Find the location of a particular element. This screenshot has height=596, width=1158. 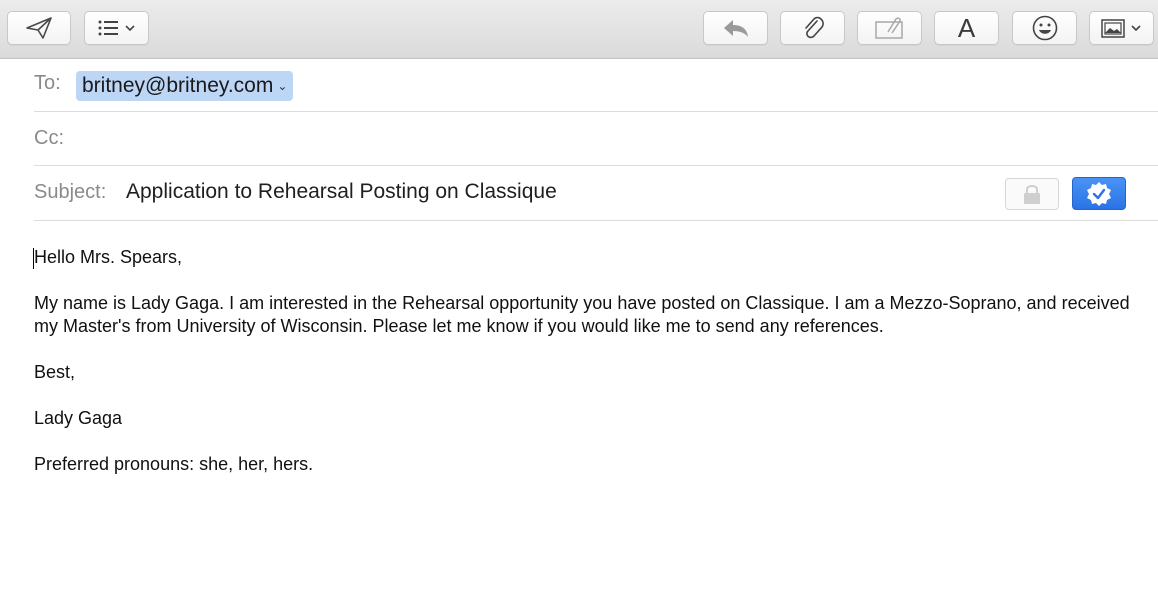

markup-button is located at coordinates (889, 28).